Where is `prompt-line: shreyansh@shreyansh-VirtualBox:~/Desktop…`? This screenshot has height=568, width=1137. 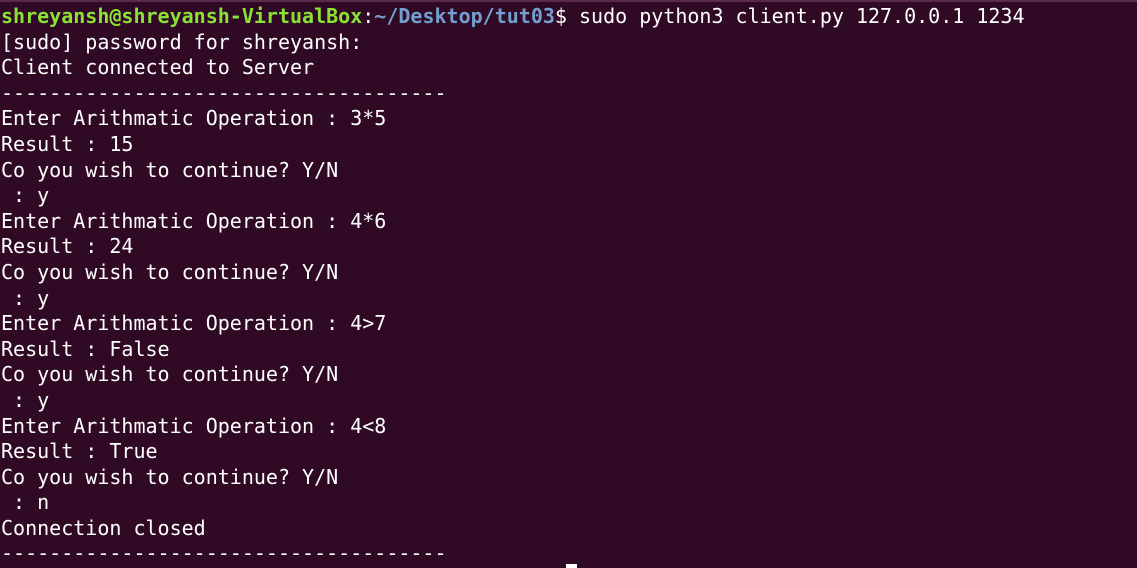 prompt-line: shreyansh@shreyansh-VirtualBox:~/Desktop… is located at coordinates (569, 17).